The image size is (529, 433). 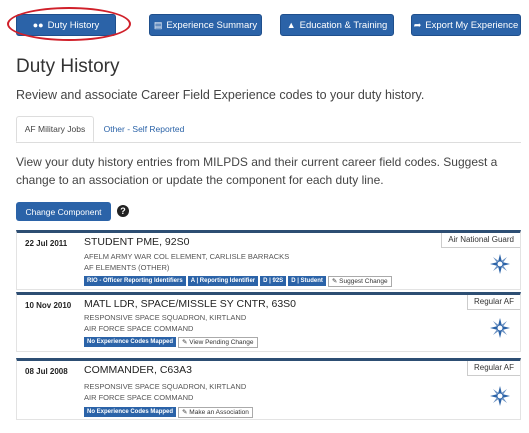 What do you see at coordinates (363, 281) in the screenshot?
I see `action-label: Suggest Change` at bounding box center [363, 281].